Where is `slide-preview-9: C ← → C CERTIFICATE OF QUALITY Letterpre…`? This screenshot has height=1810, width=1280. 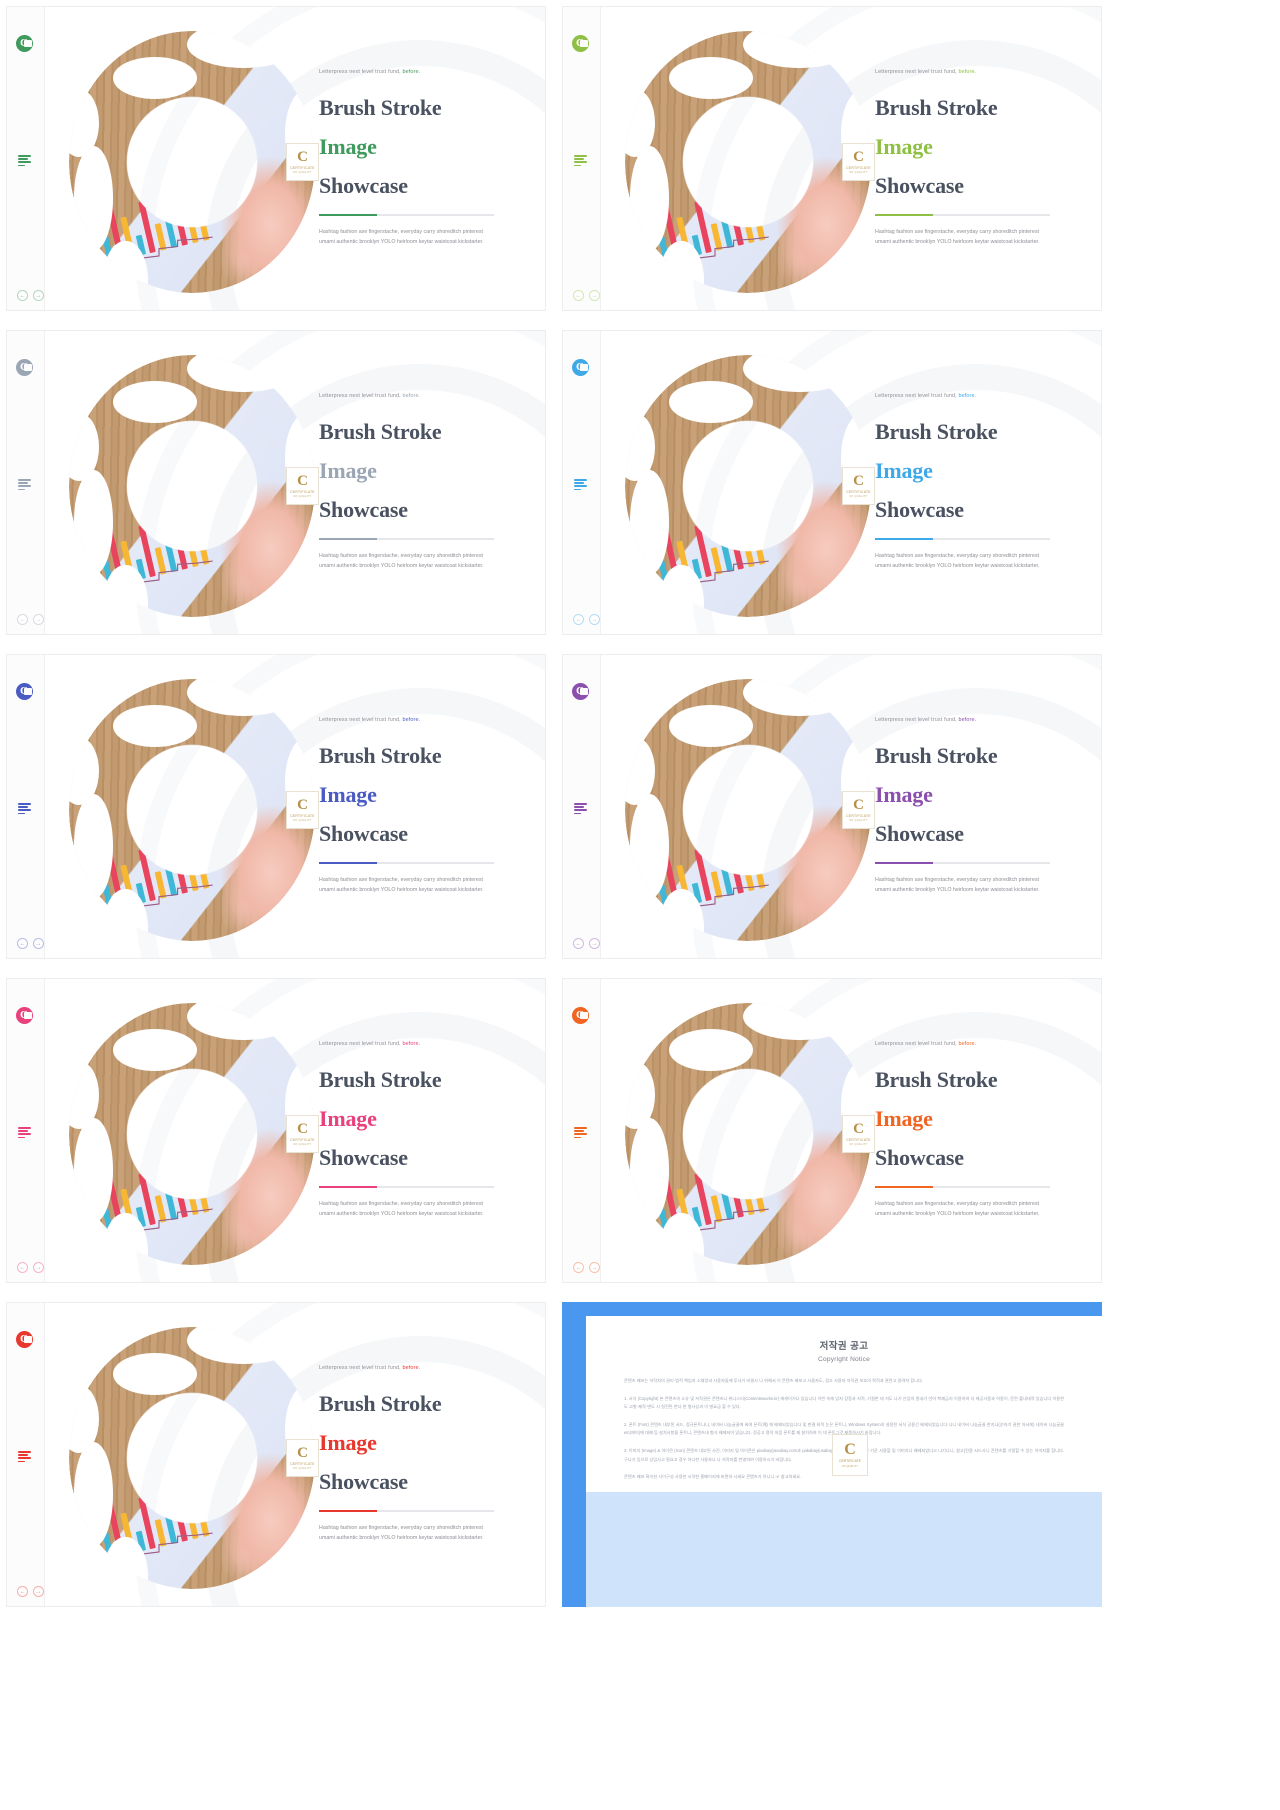 slide-preview-9: C ← → C CERTIFICATE OF QUALITY Letterpre… is located at coordinates (276, 1454).